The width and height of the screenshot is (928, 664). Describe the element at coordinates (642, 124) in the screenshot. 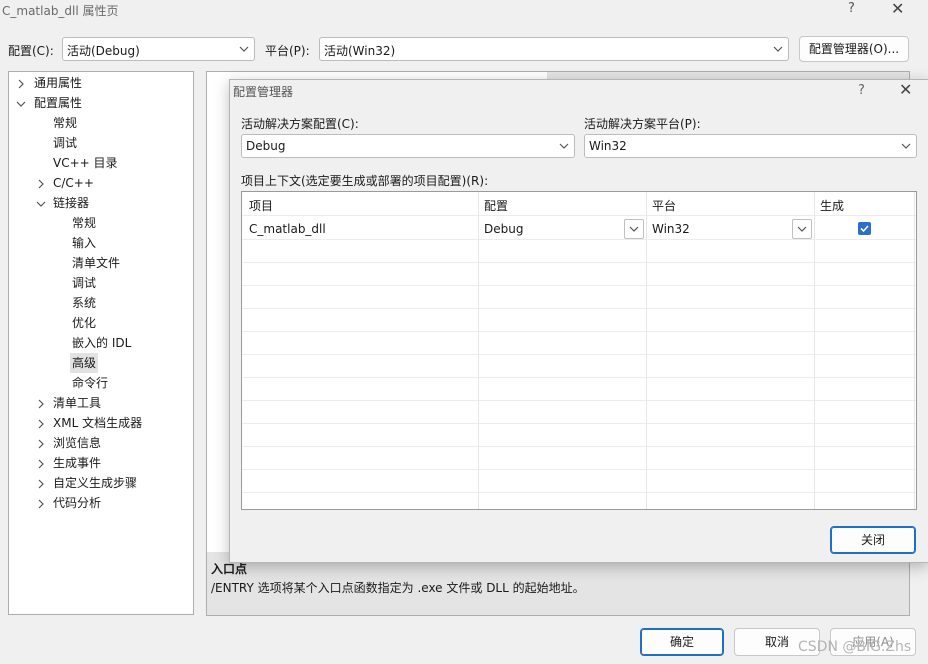

I see `solution-platform-label: 活动解决方案平台(P):` at that location.